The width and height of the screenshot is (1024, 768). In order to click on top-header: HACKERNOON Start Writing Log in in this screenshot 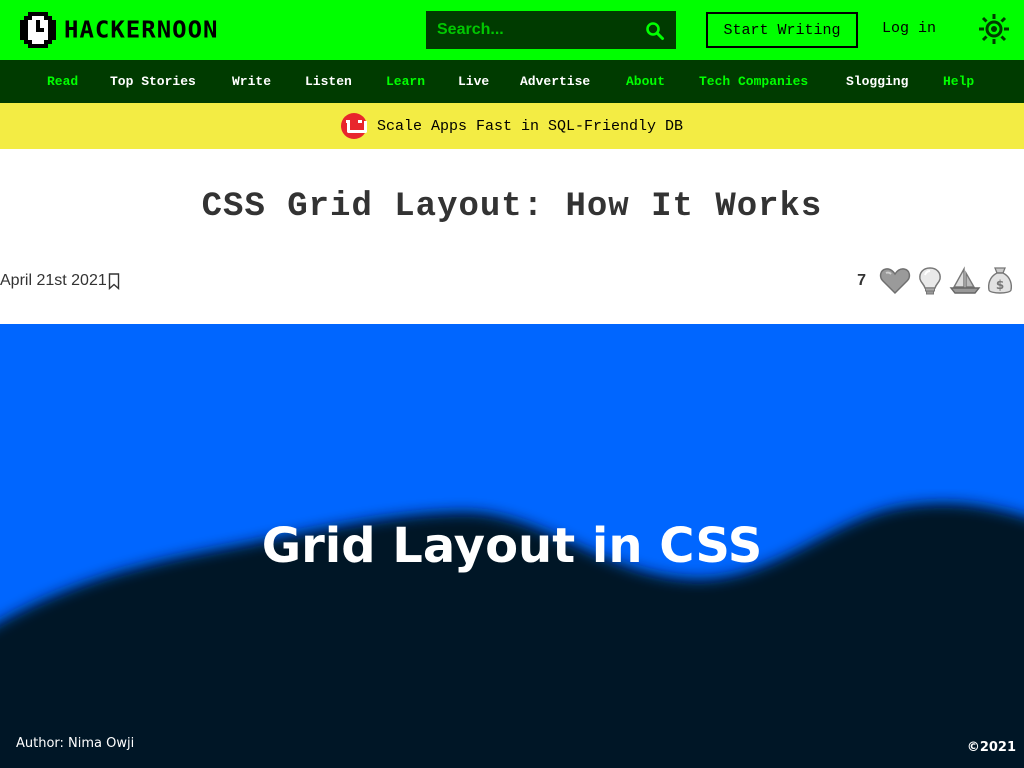, I will do `click(512, 30)`.